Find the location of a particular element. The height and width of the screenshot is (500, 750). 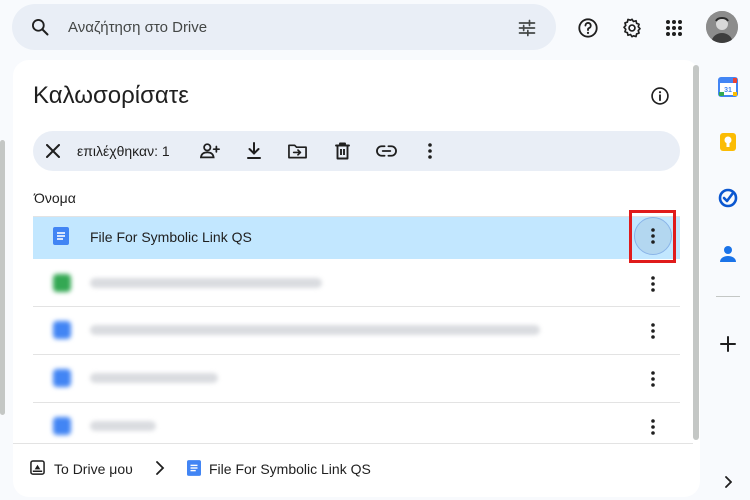

spreadsheet-icon is located at coordinates (62, 283).